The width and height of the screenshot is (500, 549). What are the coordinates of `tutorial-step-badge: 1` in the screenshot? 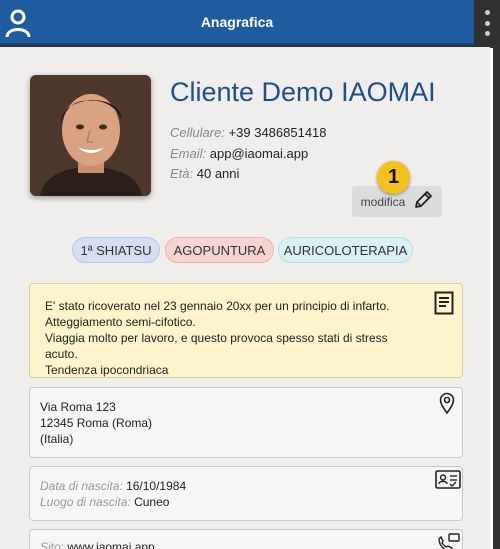 It's located at (393, 177).